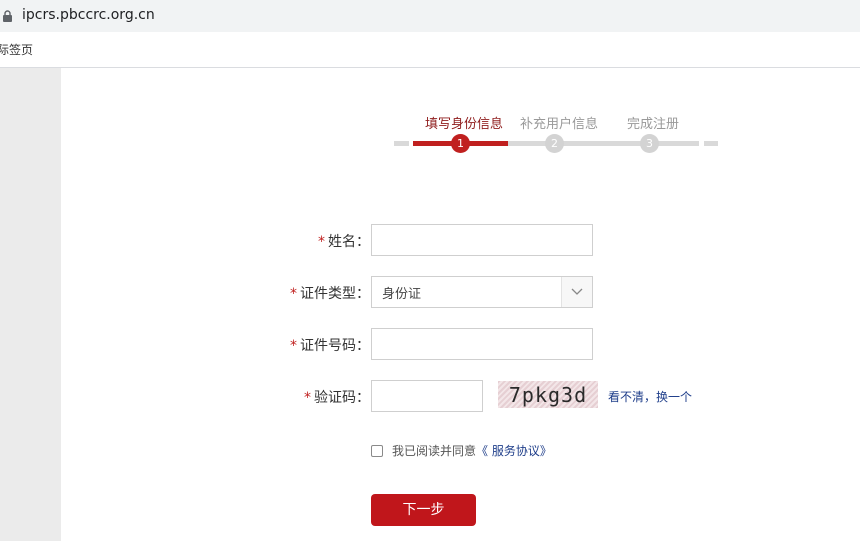  Describe the element at coordinates (430, 16) in the screenshot. I see `address-bar: ipcrs.pbccrc.org.cn` at that location.